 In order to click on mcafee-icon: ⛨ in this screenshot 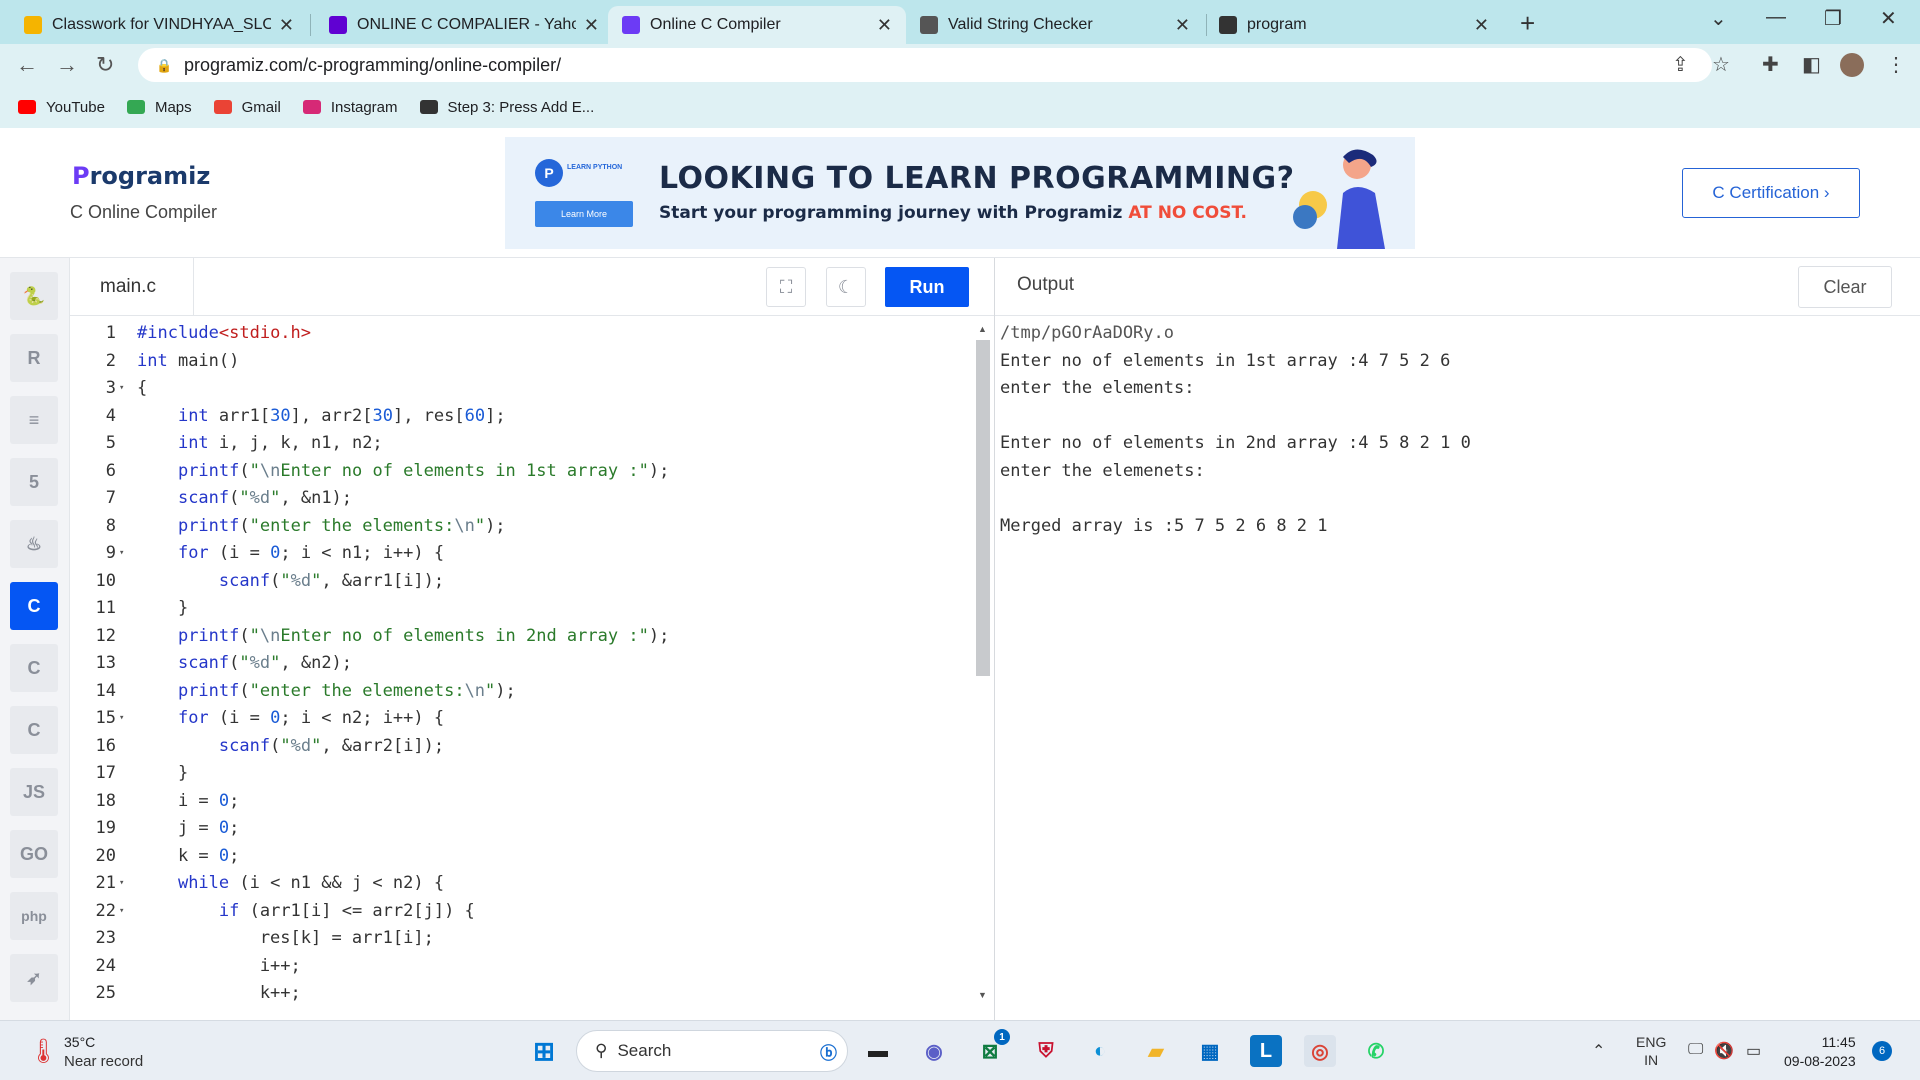, I will do `click(1046, 1051)`.